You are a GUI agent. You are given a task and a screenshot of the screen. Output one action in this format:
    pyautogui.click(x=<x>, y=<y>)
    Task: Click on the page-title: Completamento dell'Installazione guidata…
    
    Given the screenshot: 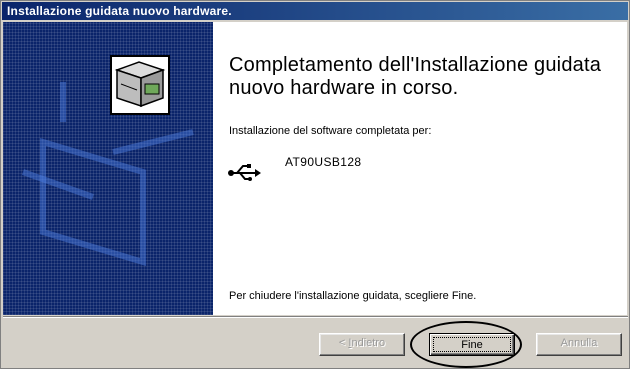 What is the action you would take?
    pyautogui.click(x=415, y=76)
    